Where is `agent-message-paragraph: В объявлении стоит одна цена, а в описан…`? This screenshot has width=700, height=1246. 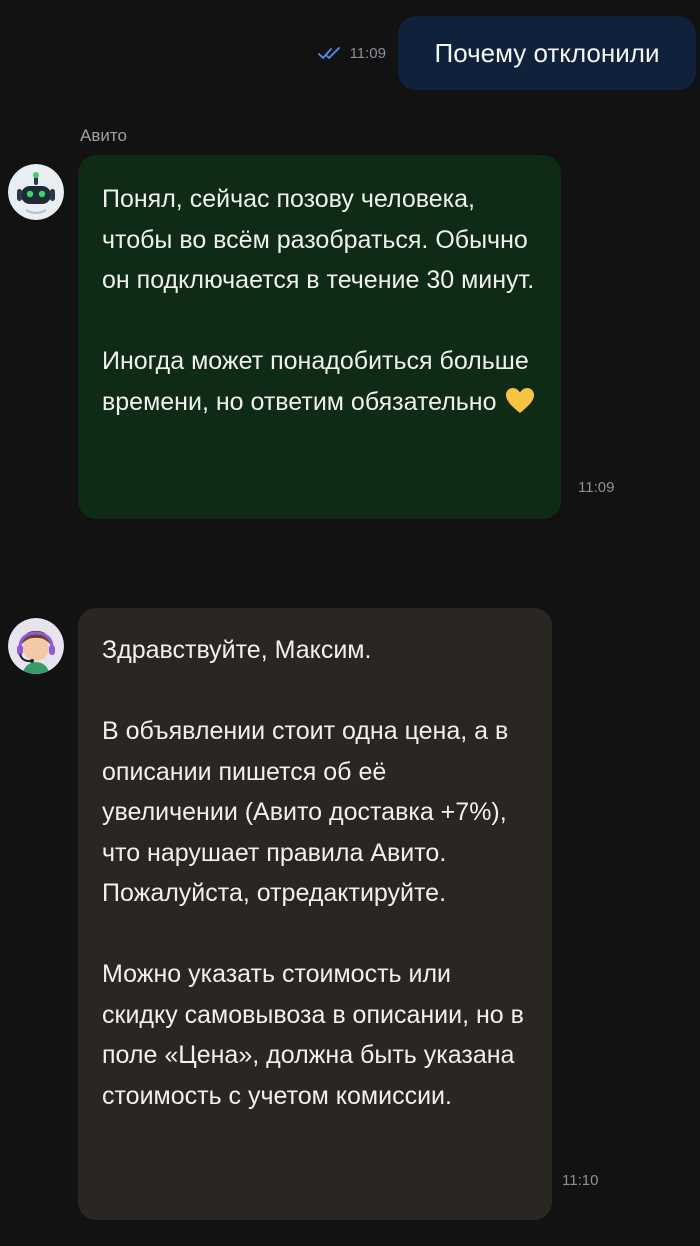
agent-message-paragraph: В объявлении стоит одна цена, а в описан… is located at coordinates (305, 812).